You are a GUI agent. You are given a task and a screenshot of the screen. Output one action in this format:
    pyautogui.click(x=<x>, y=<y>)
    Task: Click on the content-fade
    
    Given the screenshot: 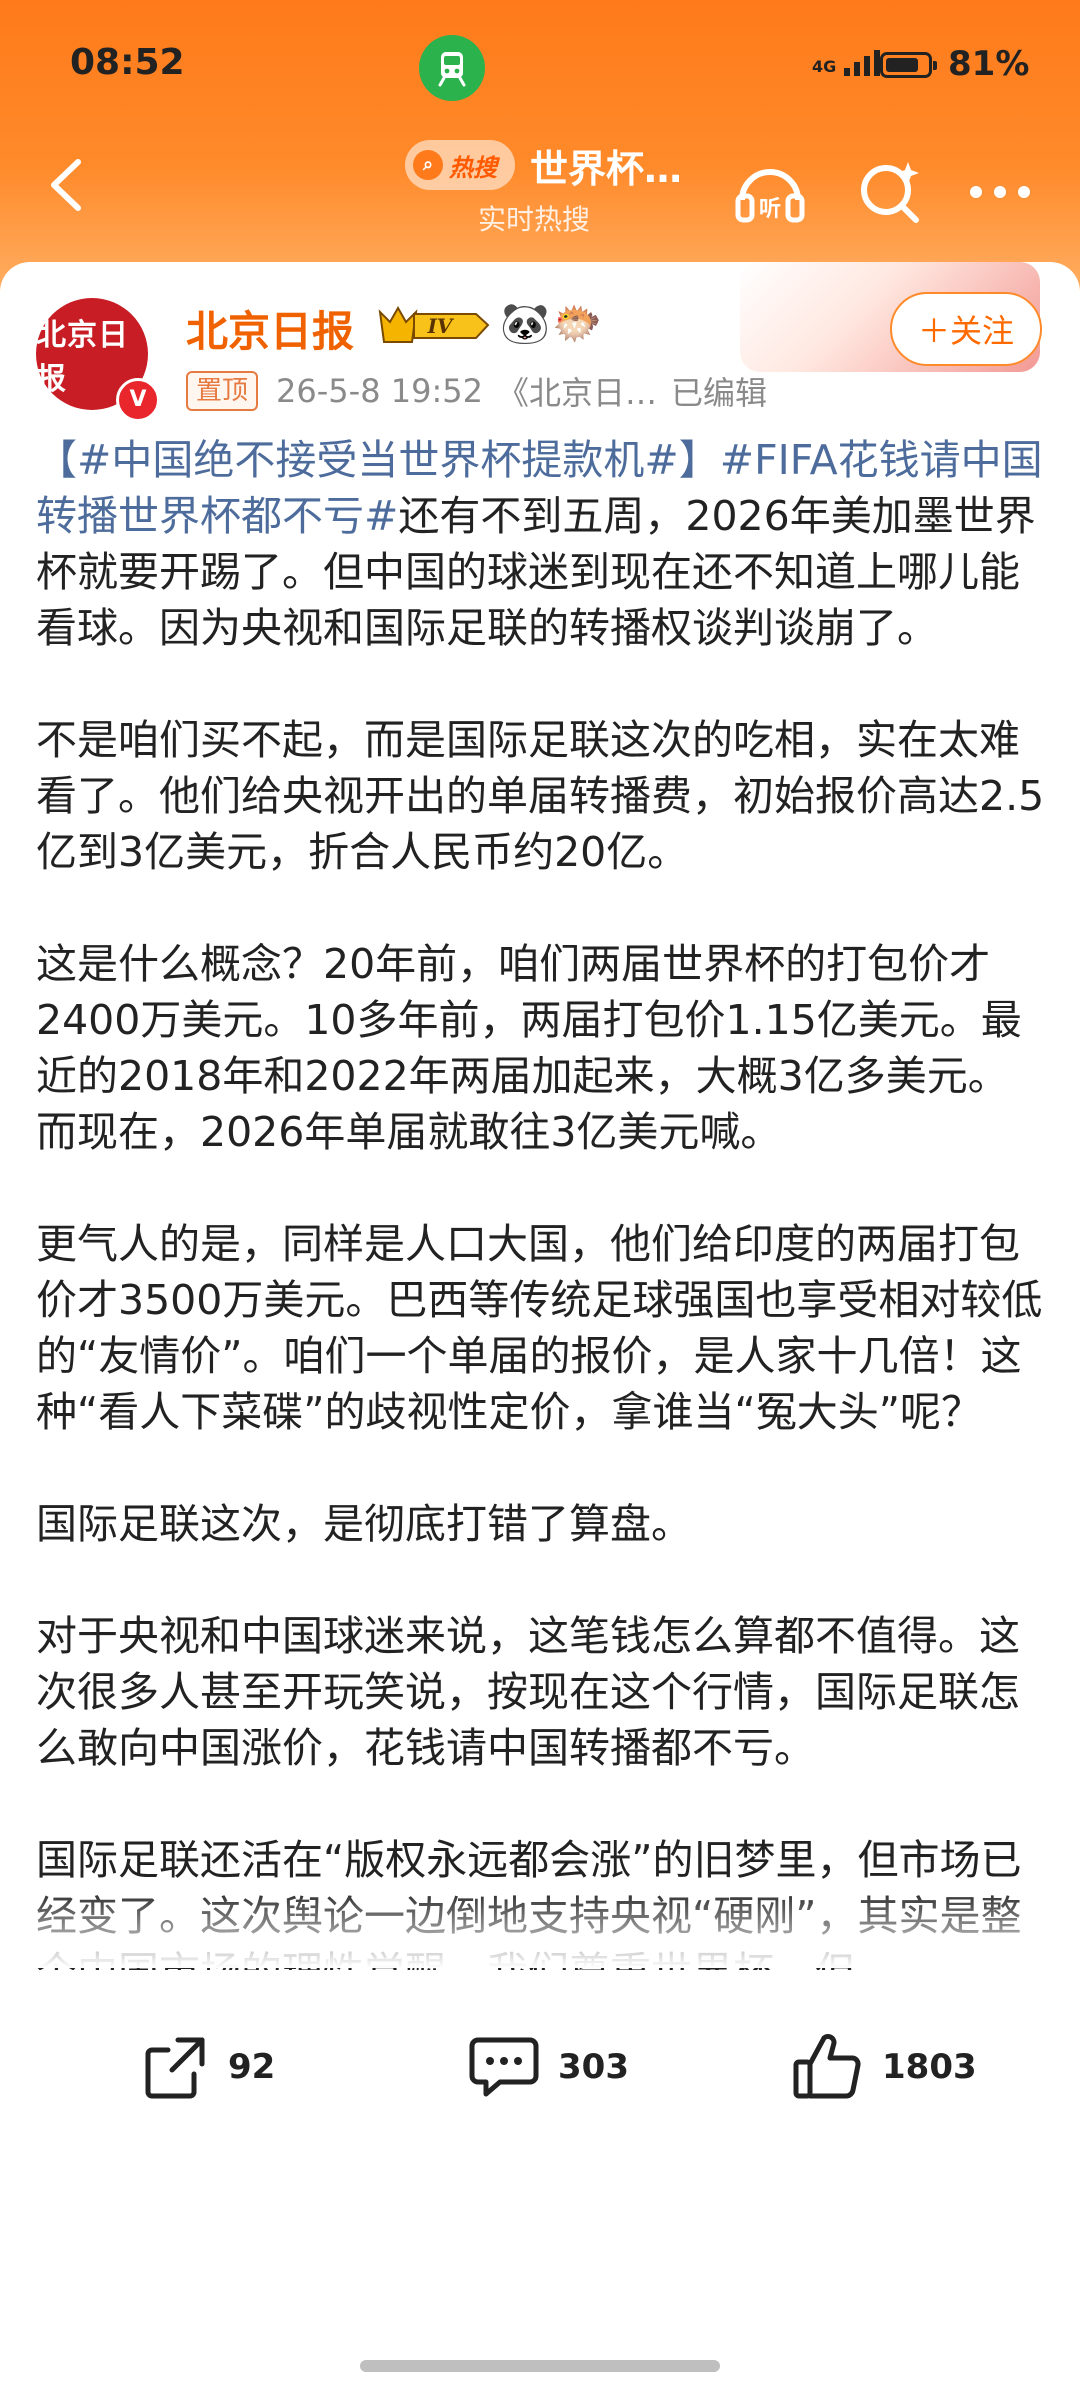 What is the action you would take?
    pyautogui.click(x=540, y=1928)
    